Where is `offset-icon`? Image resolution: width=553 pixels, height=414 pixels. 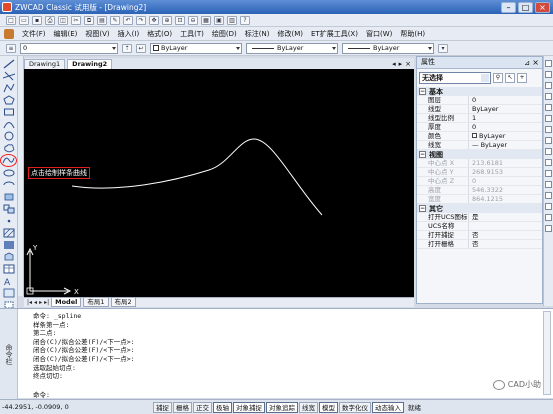
offset-icon is located at coordinates (548, 96).